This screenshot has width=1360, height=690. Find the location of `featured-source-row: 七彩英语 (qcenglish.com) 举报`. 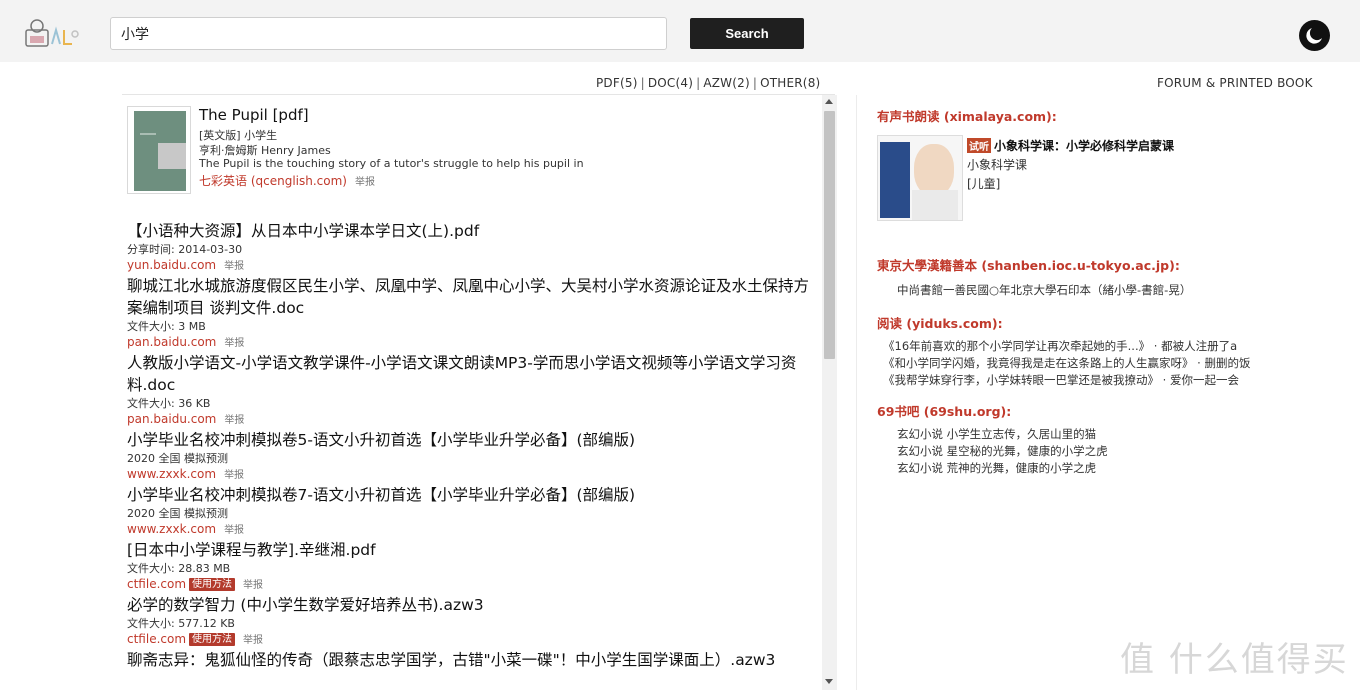

featured-source-row: 七彩英语 (qcenglish.com) 举报 is located at coordinates (287, 180).